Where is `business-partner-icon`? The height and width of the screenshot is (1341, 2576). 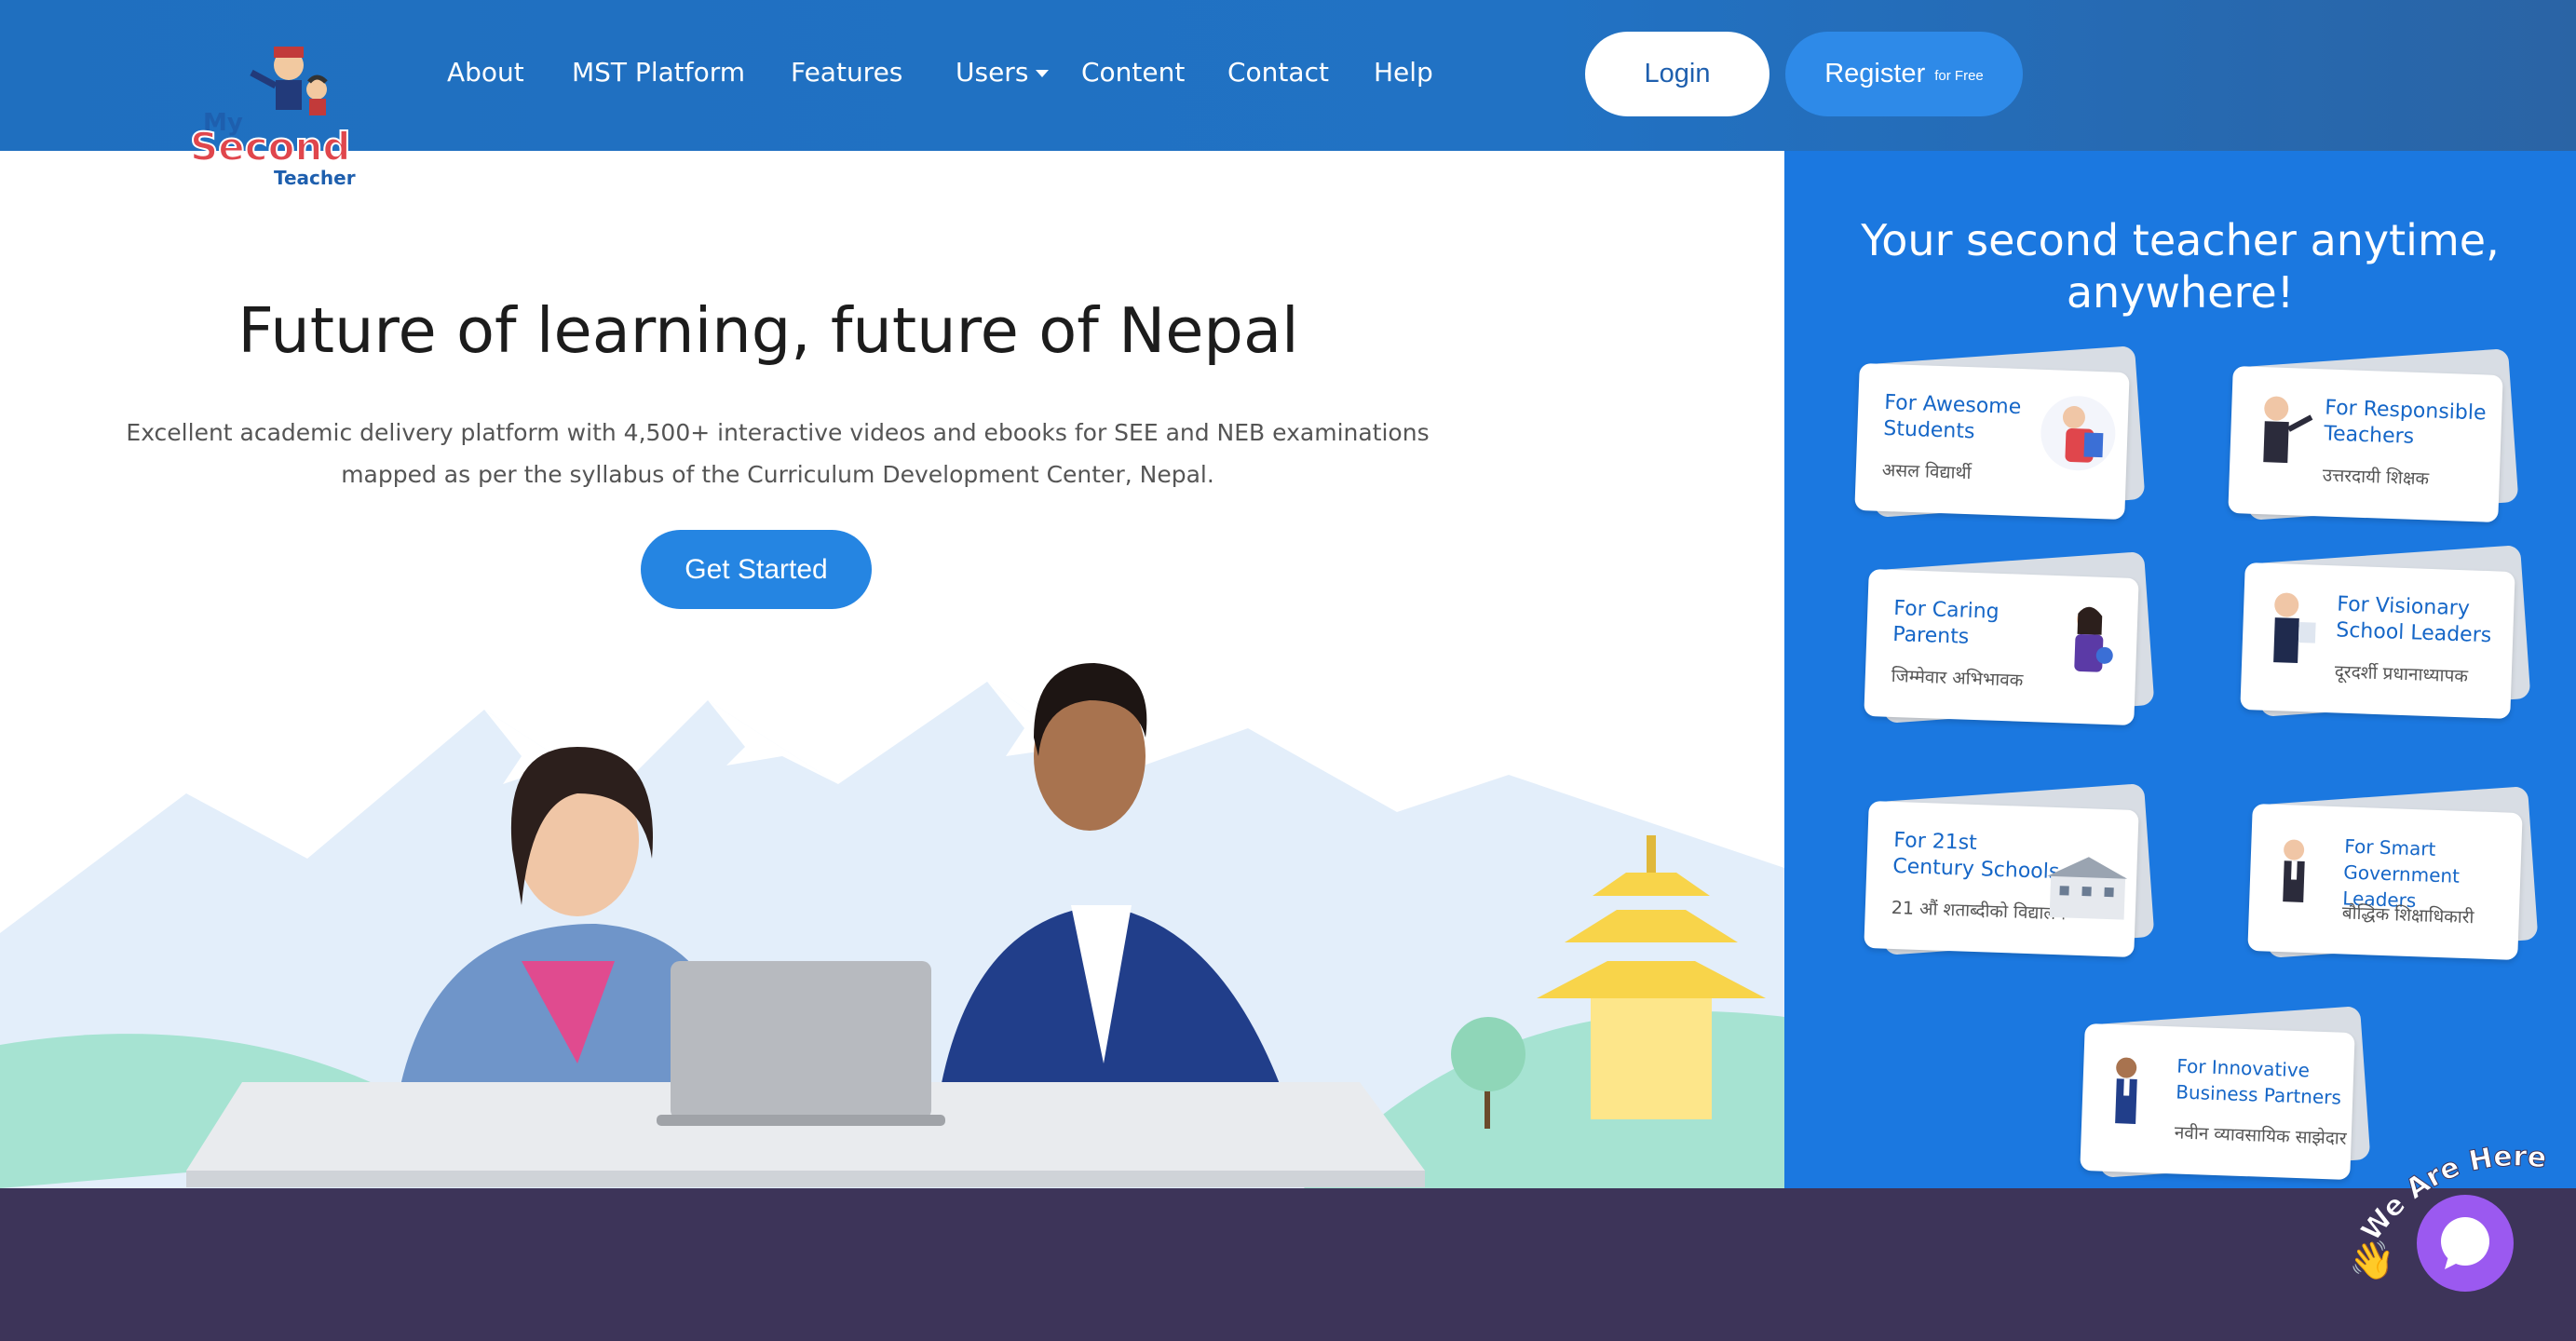
business-partner-icon is located at coordinates (2126, 1091).